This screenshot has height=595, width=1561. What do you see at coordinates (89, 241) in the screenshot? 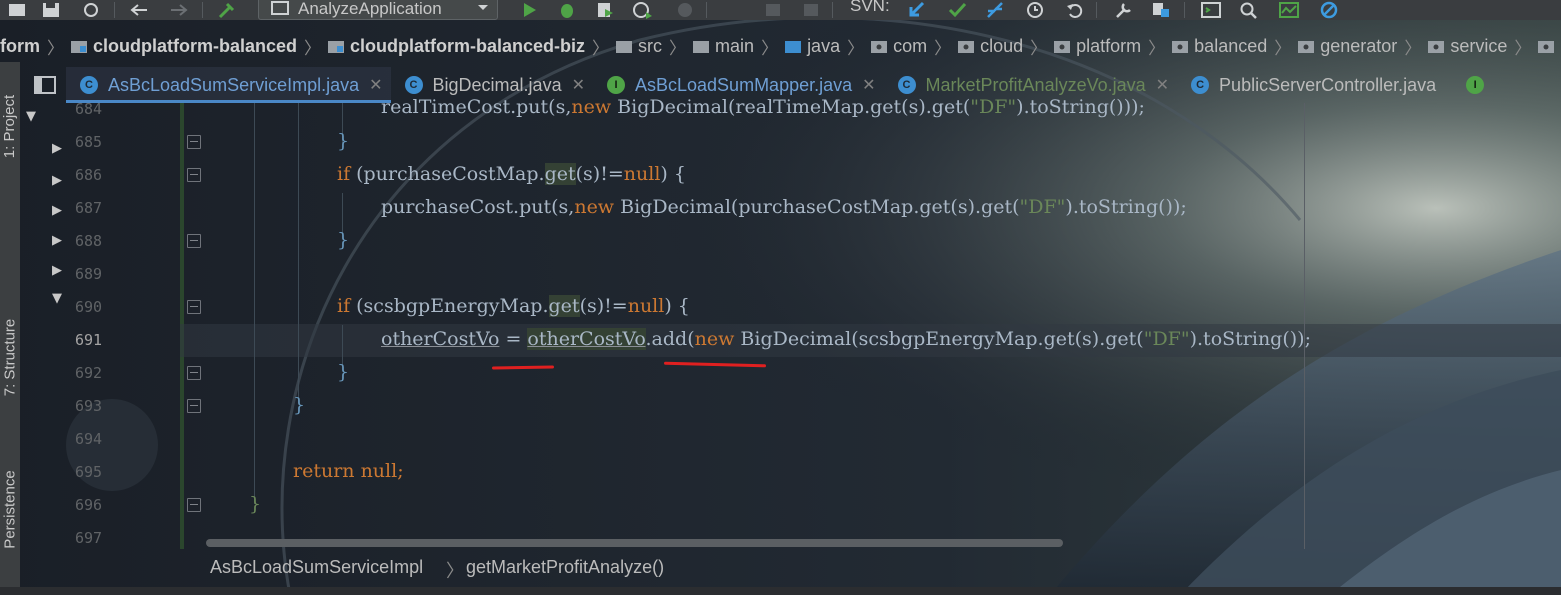
I see `line-number: 688` at bounding box center [89, 241].